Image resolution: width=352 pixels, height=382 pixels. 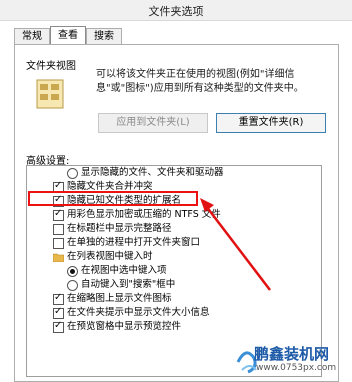 What do you see at coordinates (292, 354) in the screenshot?
I see `watermark-name: 鹏鑫装机网` at bounding box center [292, 354].